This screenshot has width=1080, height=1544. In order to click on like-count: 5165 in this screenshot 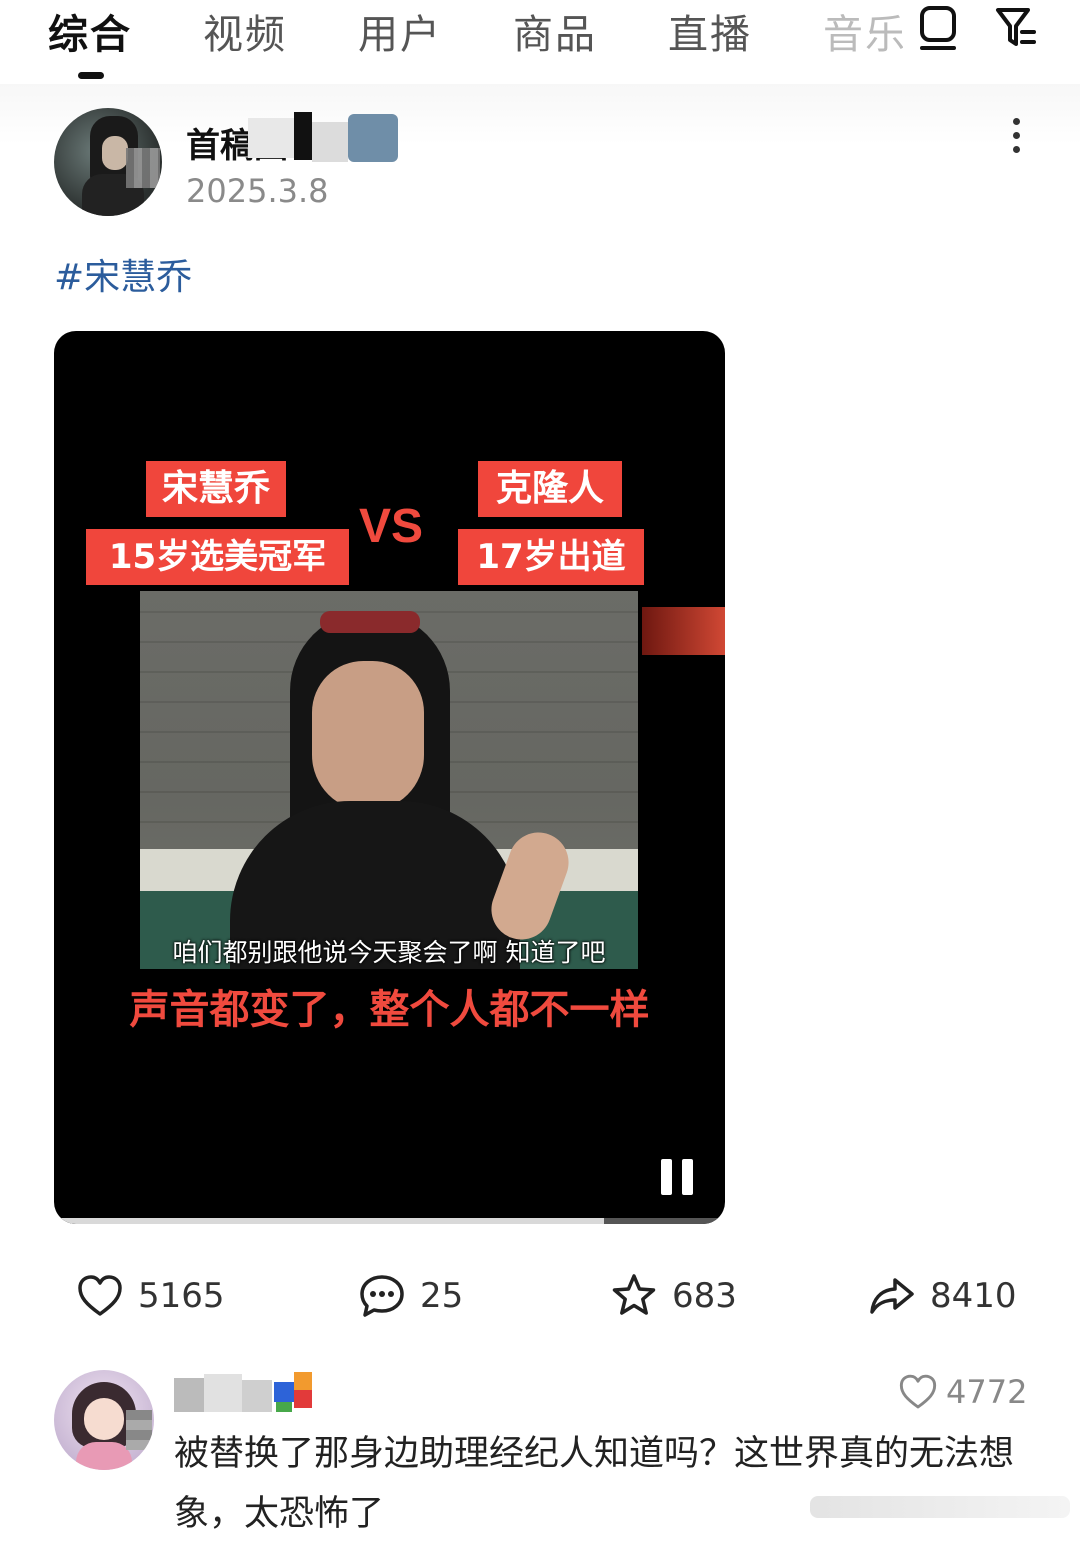, I will do `click(181, 1296)`.